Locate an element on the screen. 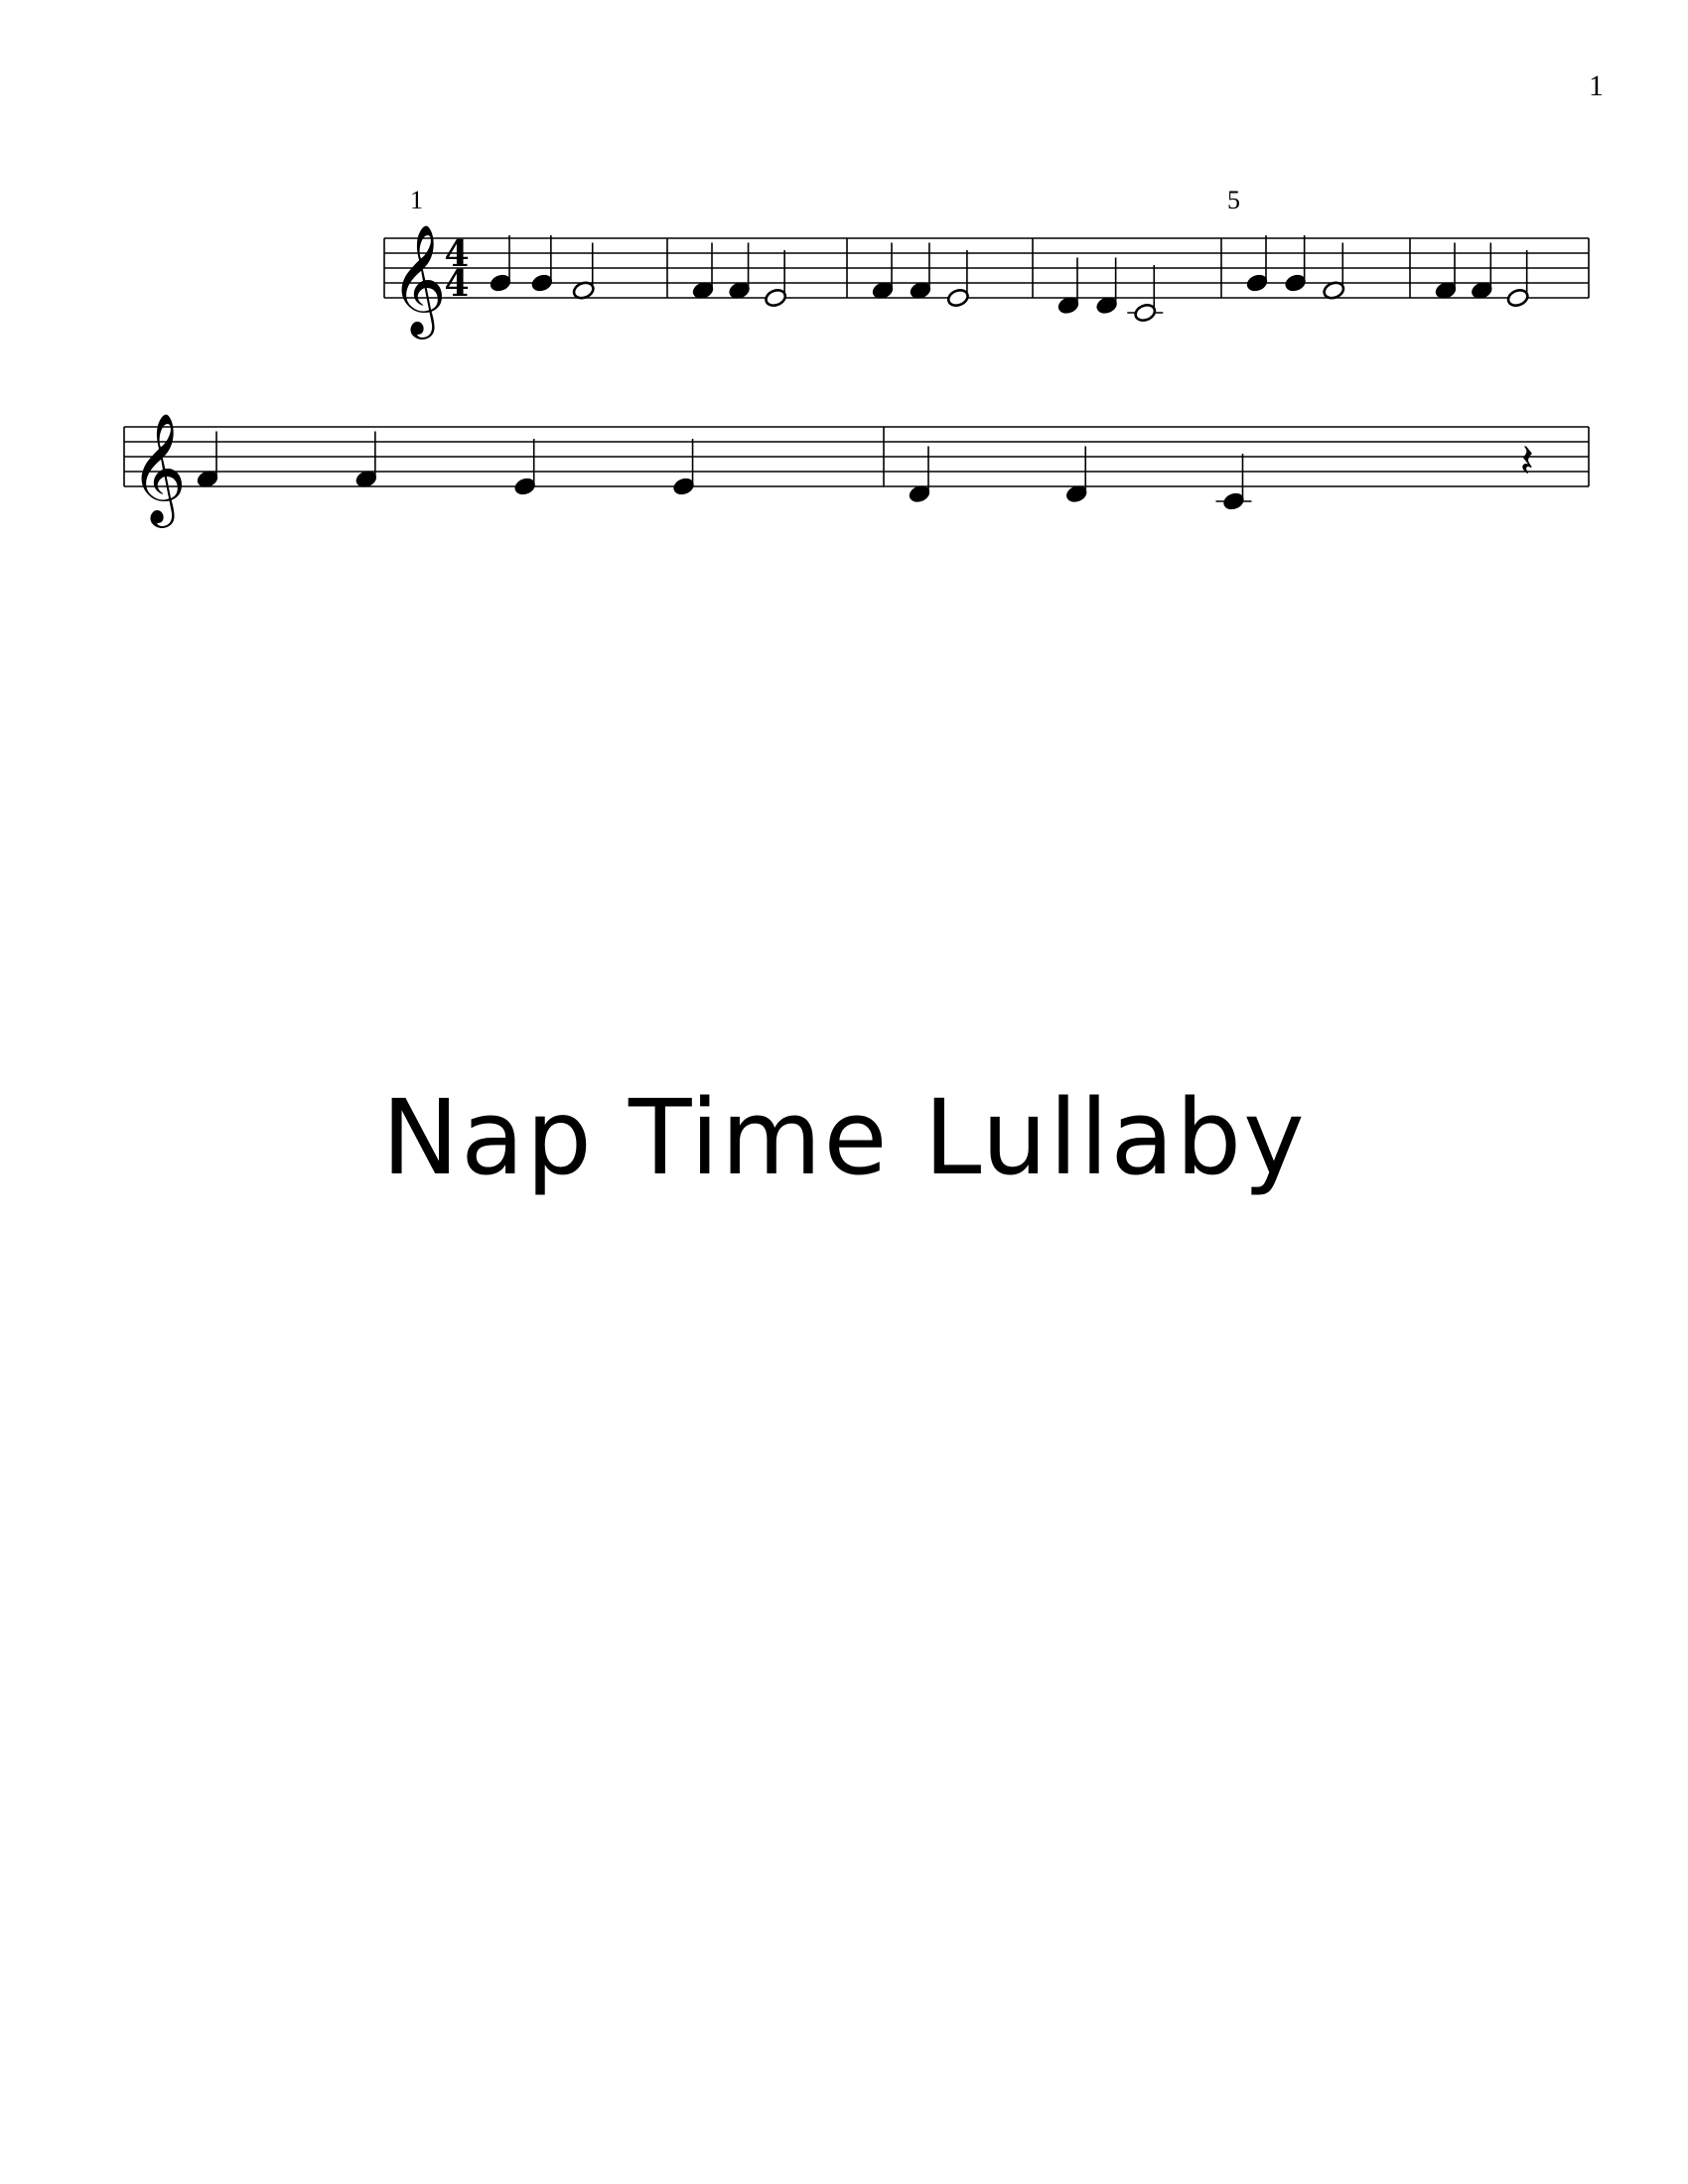 Image resolution: width=1688 pixels, height=2184 pixels. measure-number: 5 is located at coordinates (1233, 200).